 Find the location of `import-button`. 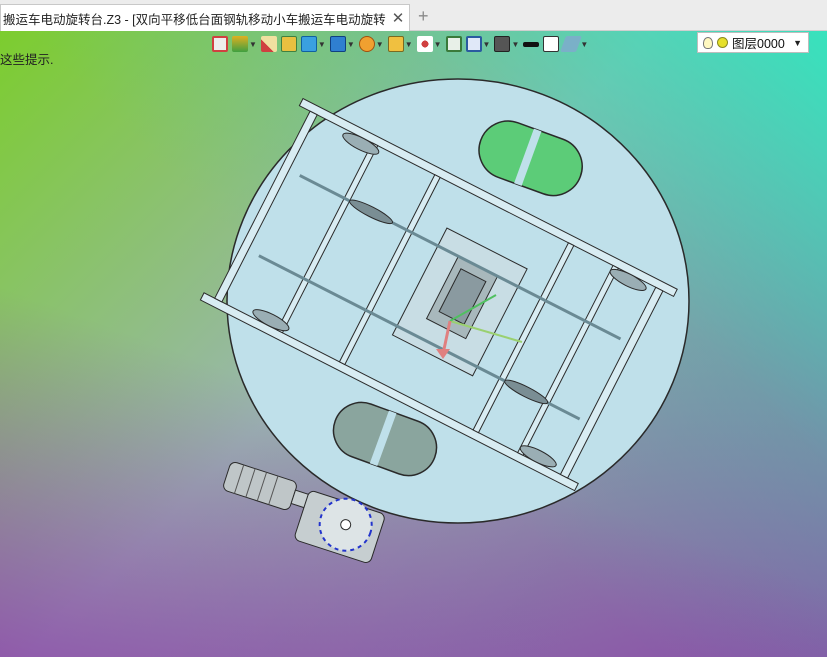

import-button is located at coordinates (220, 44).